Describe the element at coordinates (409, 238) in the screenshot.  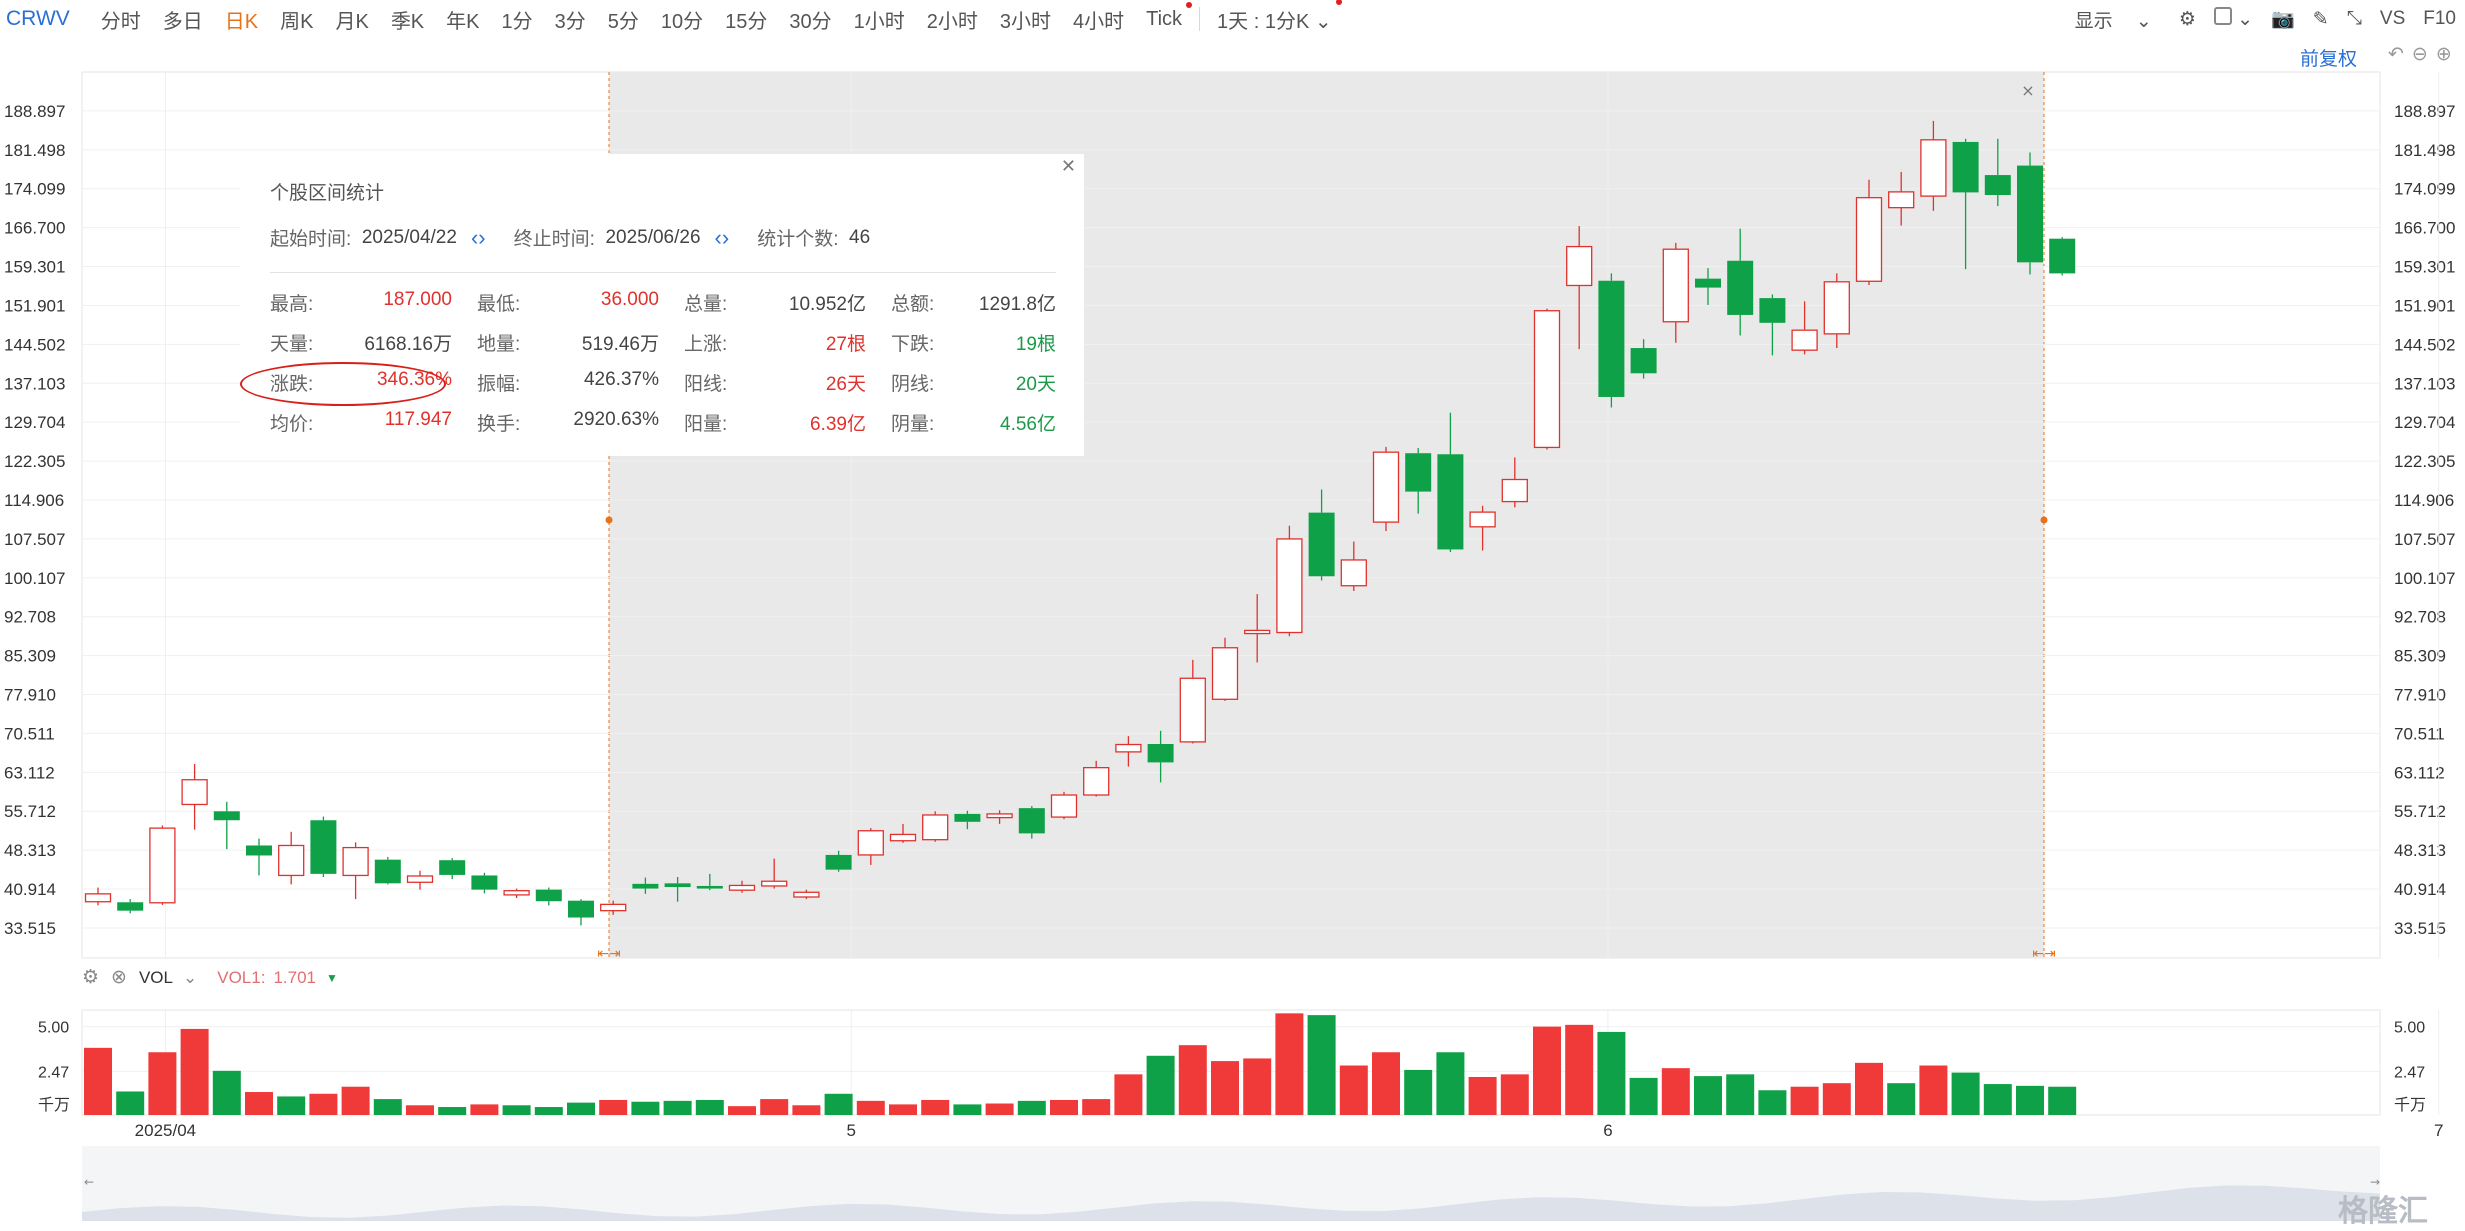
I see `start-value: 2025/04/22` at that location.